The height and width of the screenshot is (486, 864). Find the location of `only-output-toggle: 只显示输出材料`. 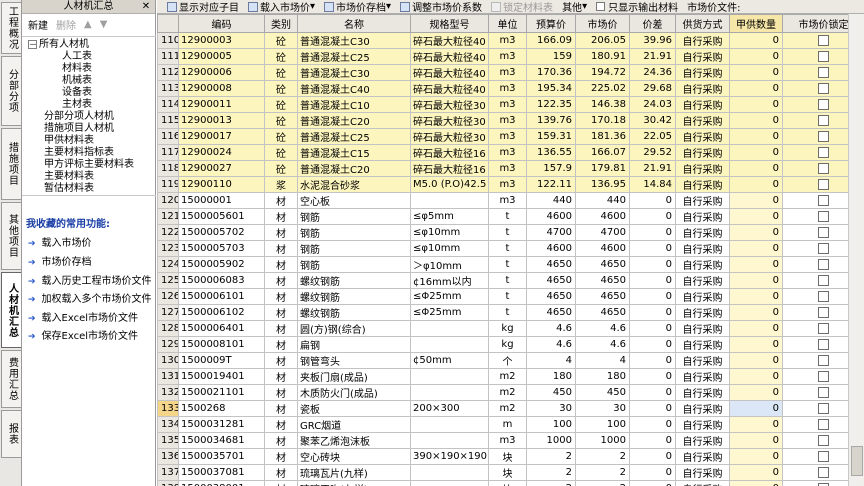

only-output-toggle: 只显示输出材料 is located at coordinates (637, 6).